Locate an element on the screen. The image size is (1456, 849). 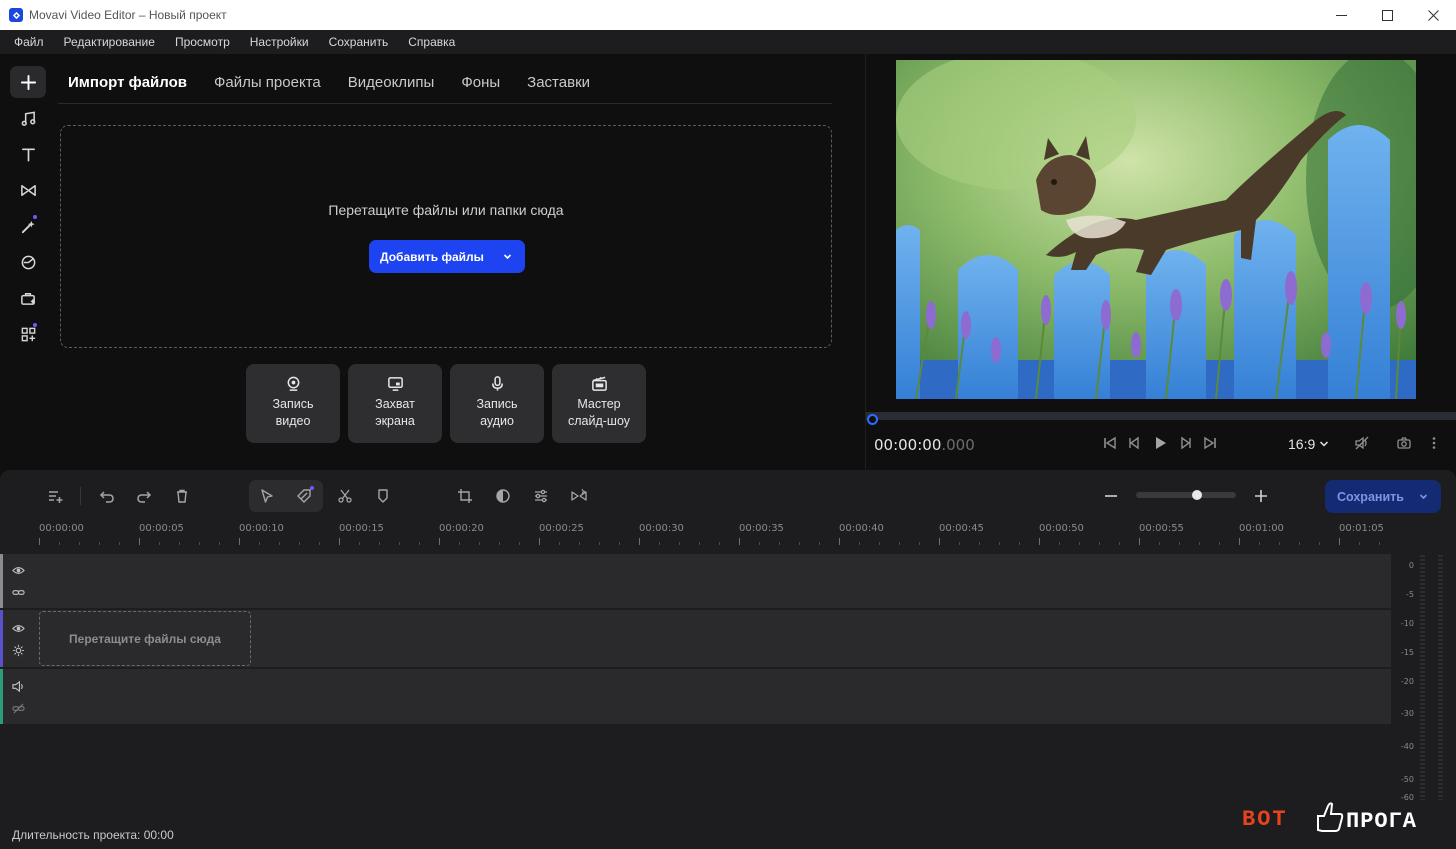
menu-view: Просмотр is located at coordinates (202, 42).